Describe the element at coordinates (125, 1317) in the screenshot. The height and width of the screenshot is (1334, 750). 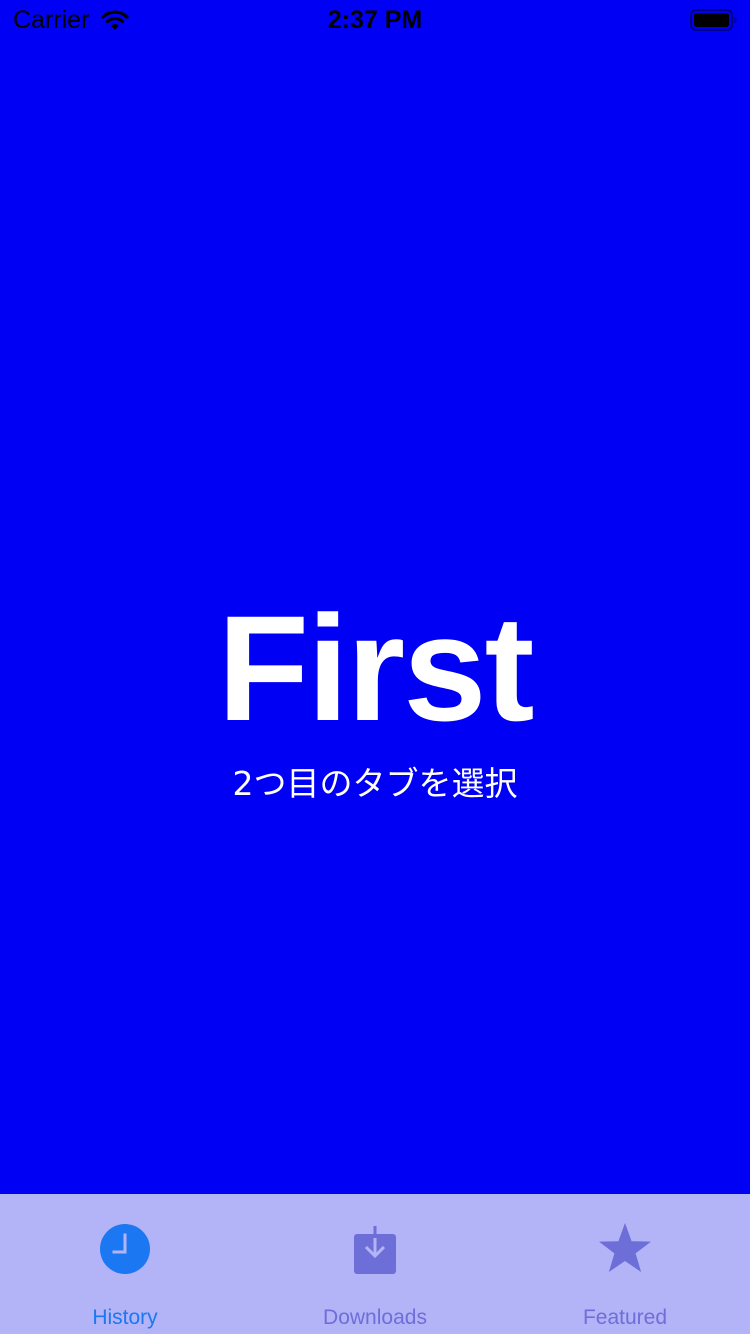
I see `tab-history-label: History` at that location.